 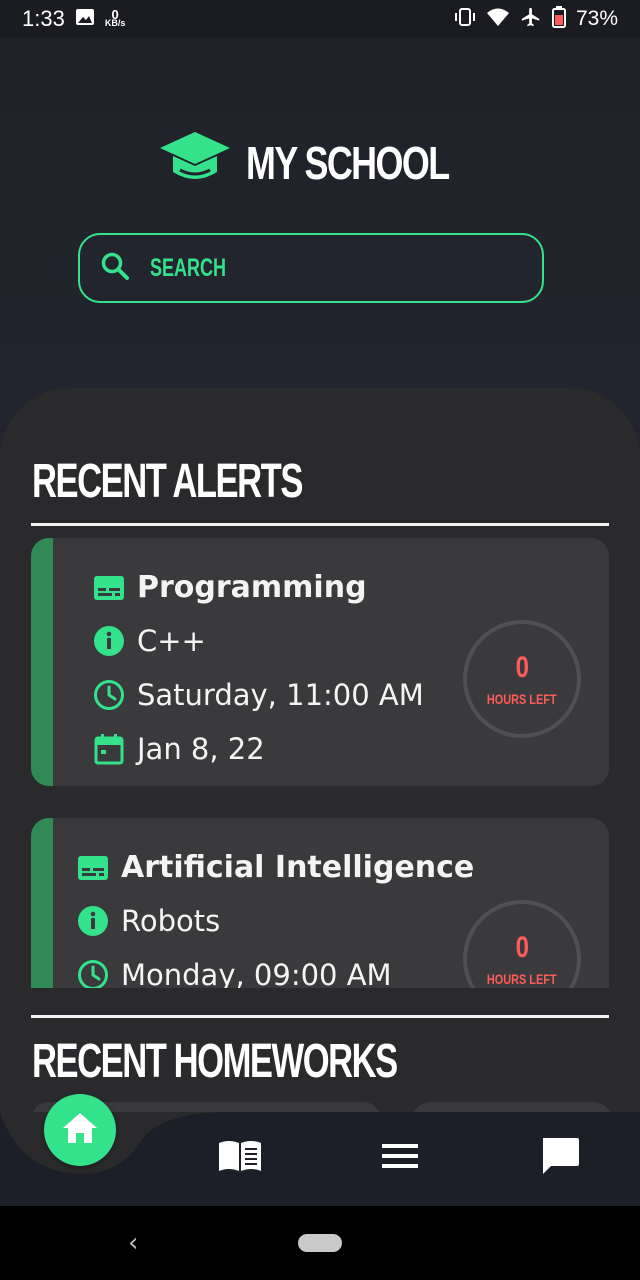 I want to click on alert-subject-row: Artificial Intelligence, so click(x=275, y=867).